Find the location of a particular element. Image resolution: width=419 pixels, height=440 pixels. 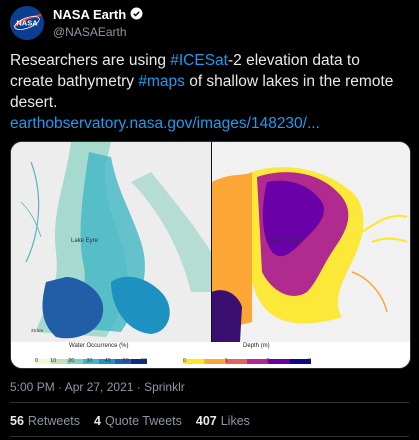

tweet-text-part: Researchers are using is located at coordinates (90, 60).